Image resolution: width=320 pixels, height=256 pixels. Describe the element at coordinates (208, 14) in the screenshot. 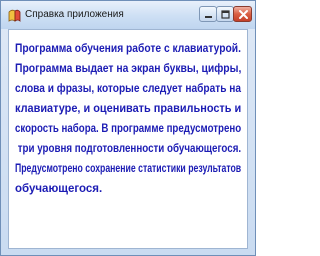

I see `minimize-button` at that location.